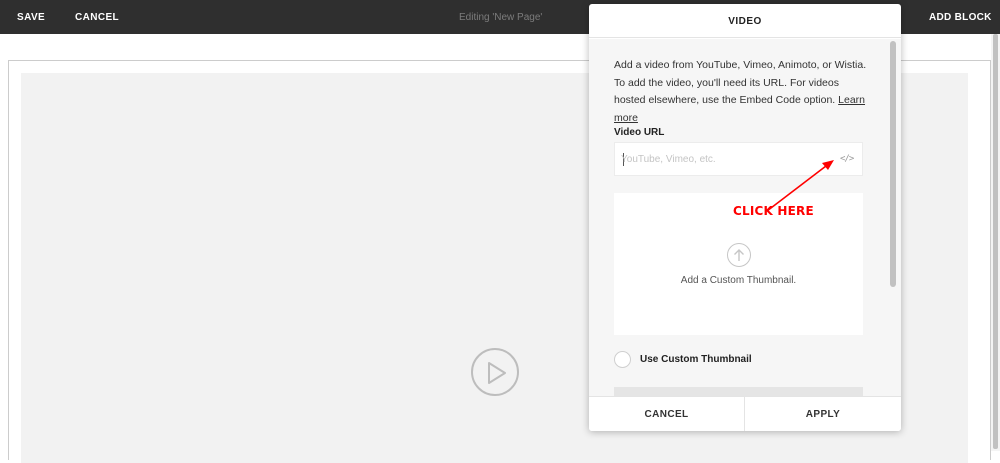 The image size is (1000, 463). I want to click on play-circle-icon, so click(495, 372).